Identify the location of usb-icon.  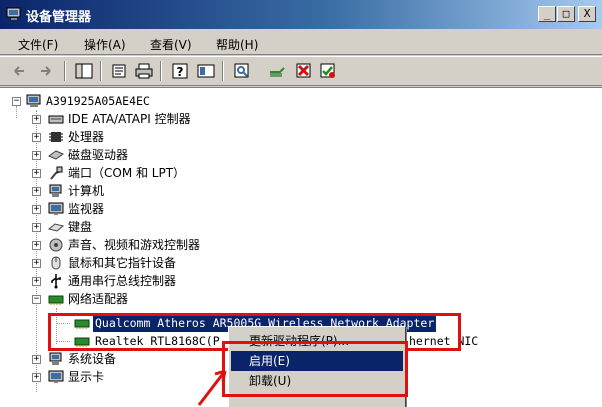
(56, 281).